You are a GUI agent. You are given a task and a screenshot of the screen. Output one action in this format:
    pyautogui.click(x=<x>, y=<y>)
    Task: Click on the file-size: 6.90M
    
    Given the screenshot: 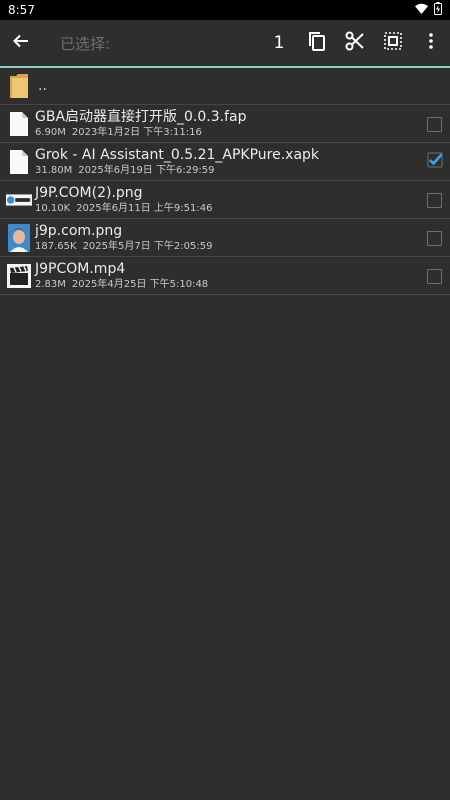 What is the action you would take?
    pyautogui.click(x=50, y=132)
    